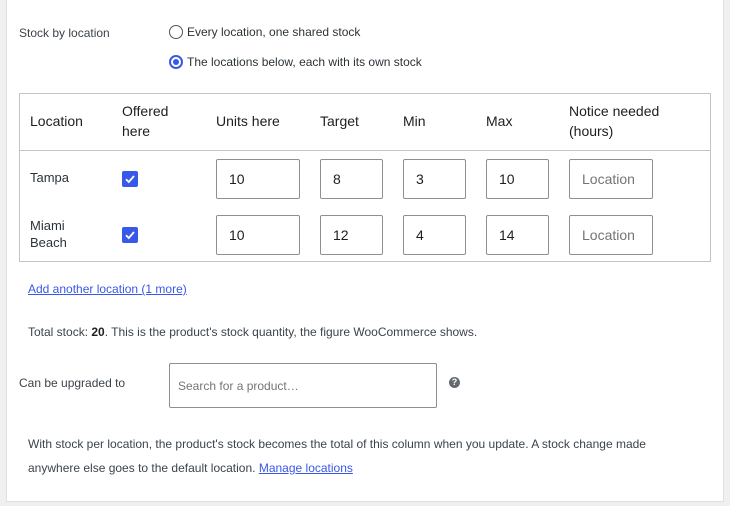  I want to click on header-offered-line2: here, so click(136, 131).